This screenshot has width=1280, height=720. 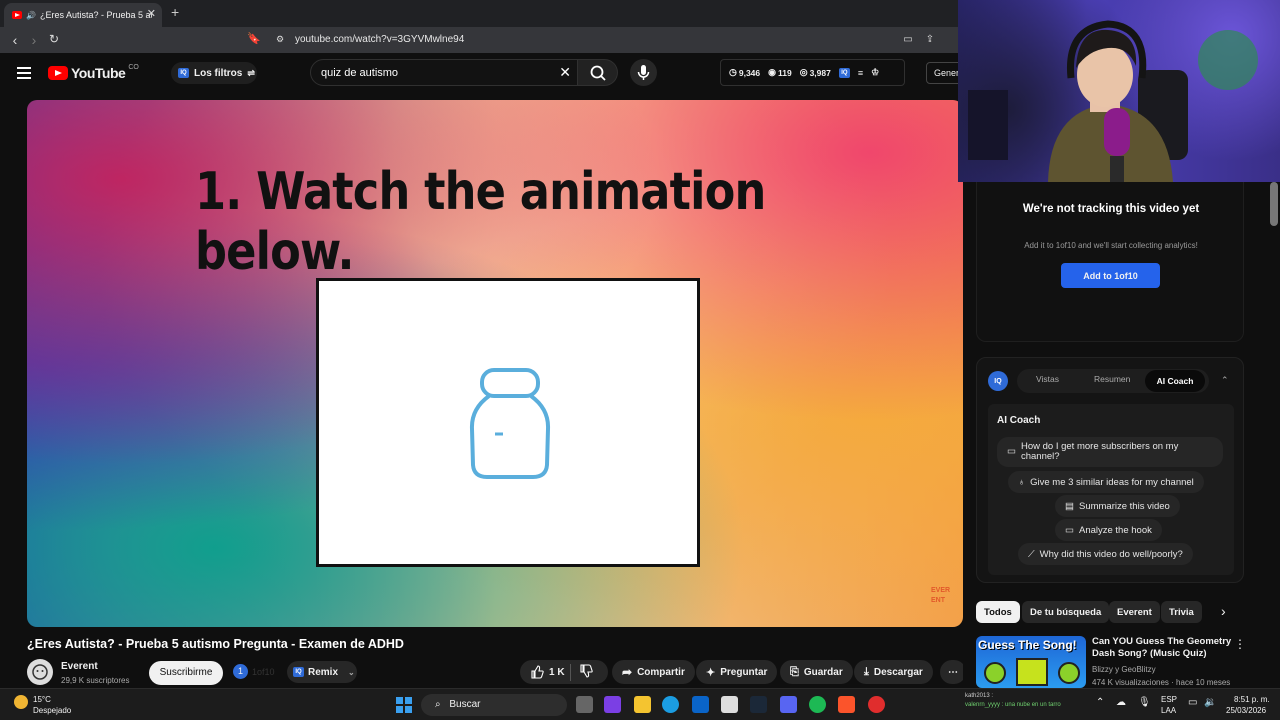 I want to click on network-icon: ▭, so click(x=1192, y=702).